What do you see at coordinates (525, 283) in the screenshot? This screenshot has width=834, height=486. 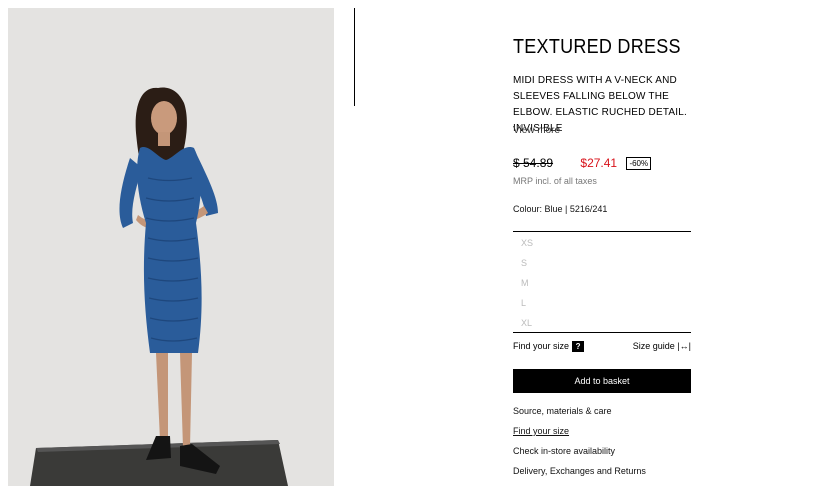 I see `size-option-m: M` at bounding box center [525, 283].